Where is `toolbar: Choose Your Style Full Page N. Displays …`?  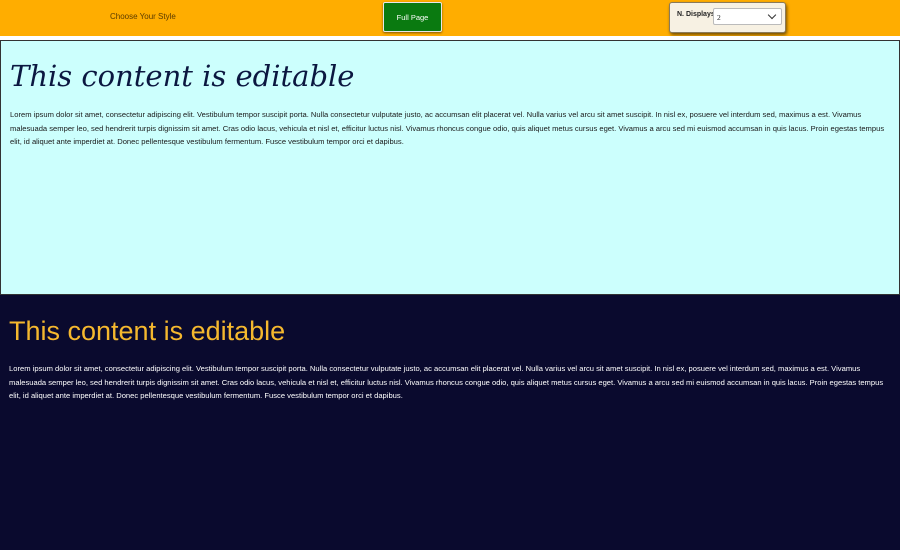
toolbar: Choose Your Style Full Page N. Displays … is located at coordinates (450, 18).